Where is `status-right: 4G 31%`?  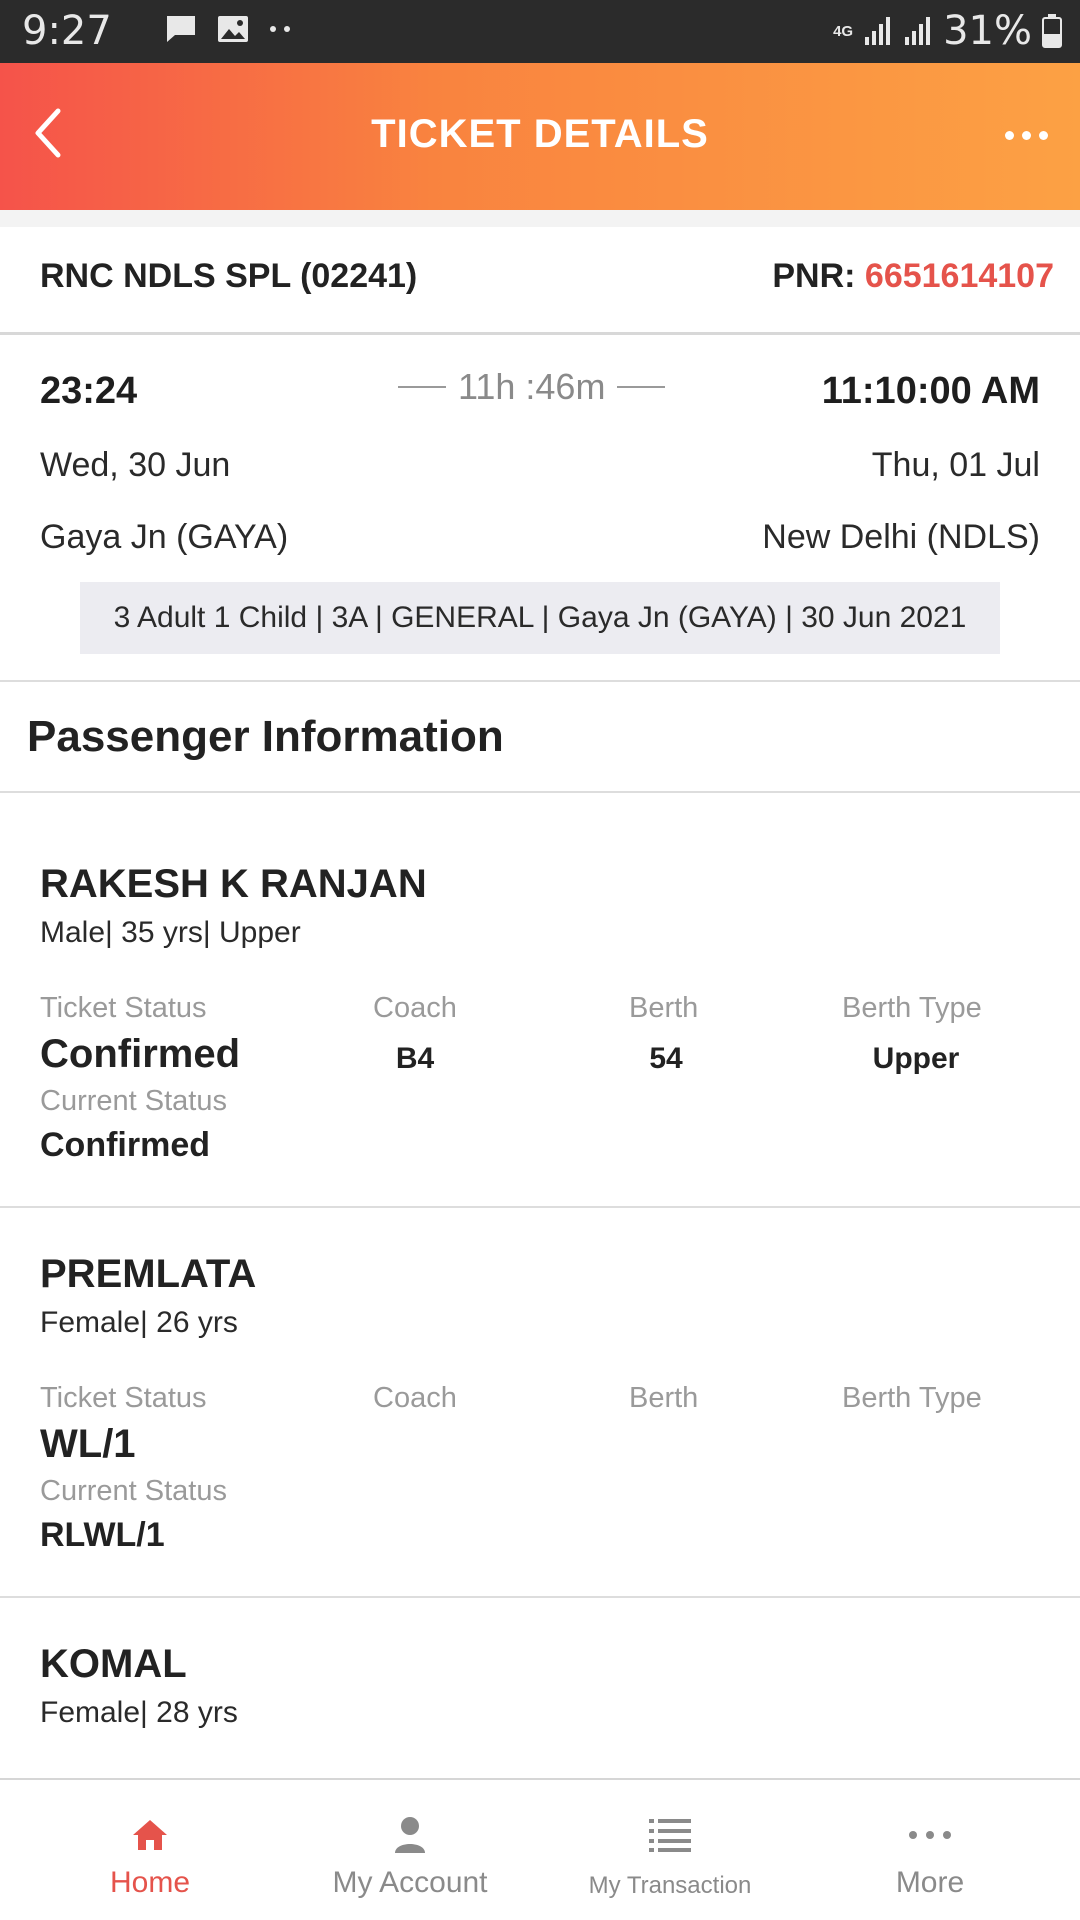 status-right: 4G 31% is located at coordinates (947, 31).